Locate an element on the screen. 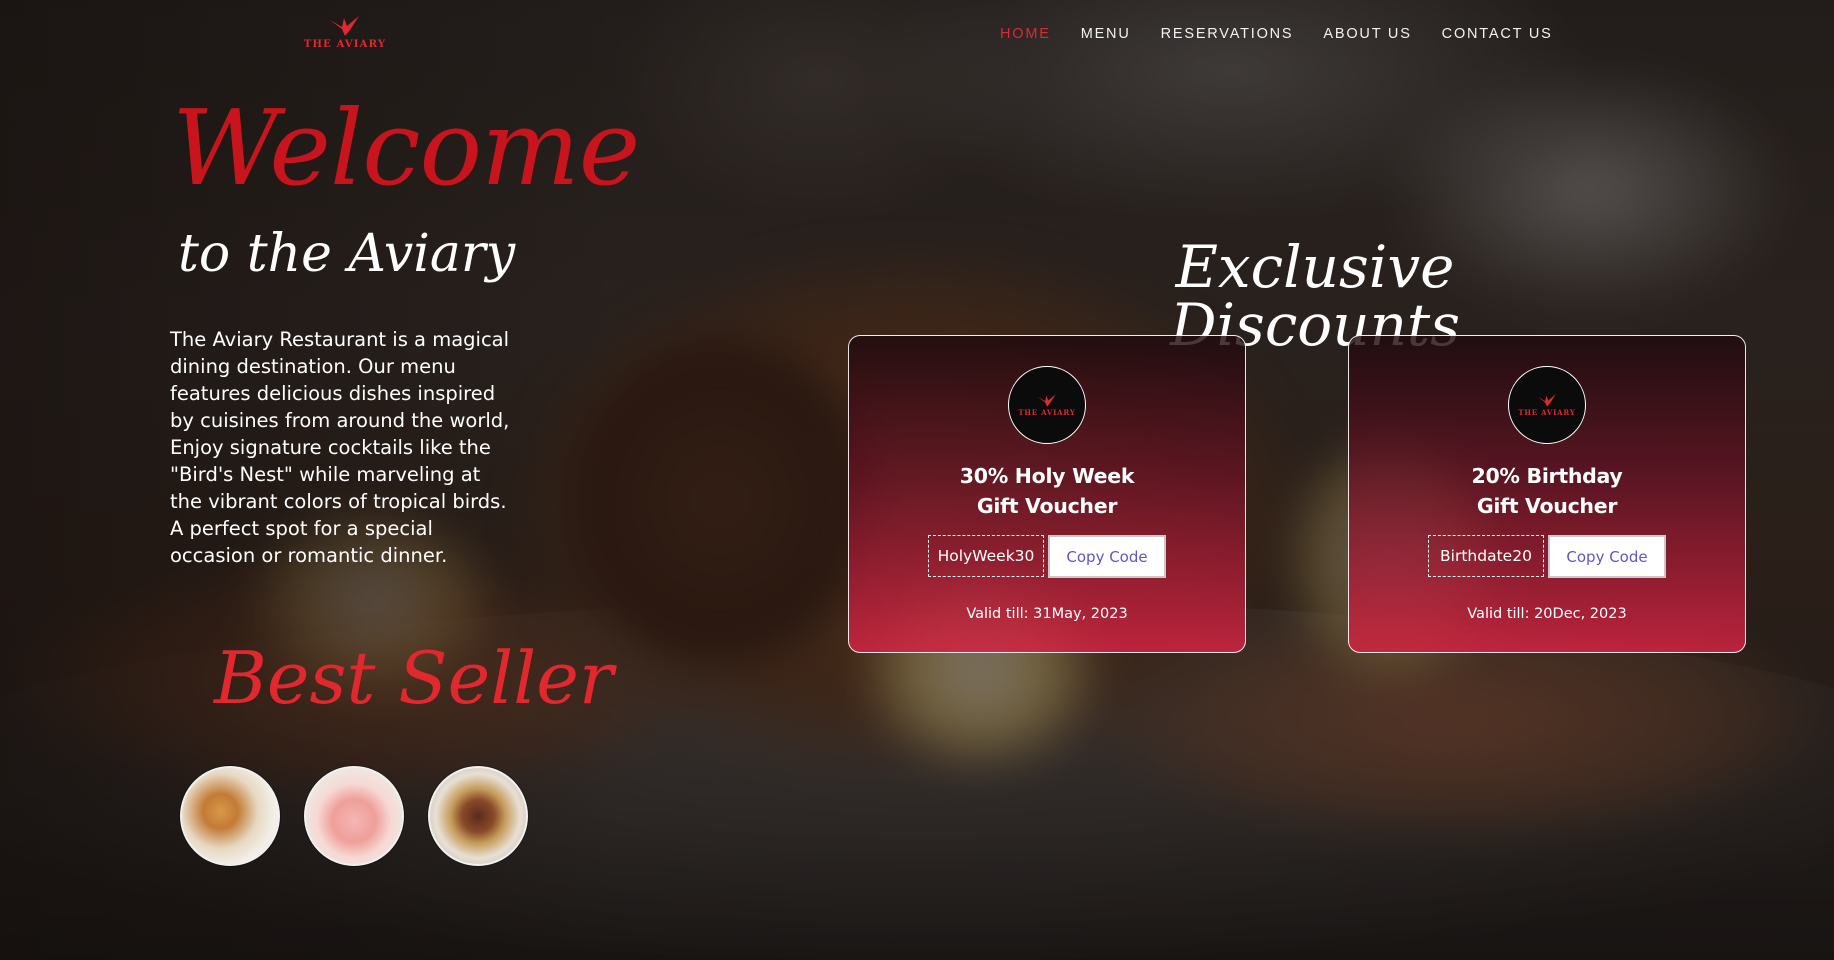  nav-reservations: RESERVATIONS is located at coordinates (1227, 34).